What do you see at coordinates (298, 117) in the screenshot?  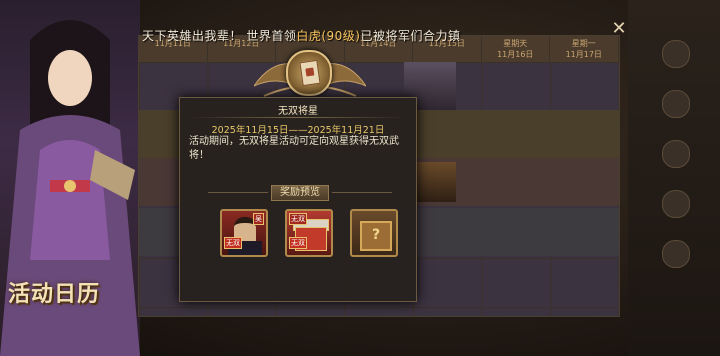 I see `divider` at bounding box center [298, 117].